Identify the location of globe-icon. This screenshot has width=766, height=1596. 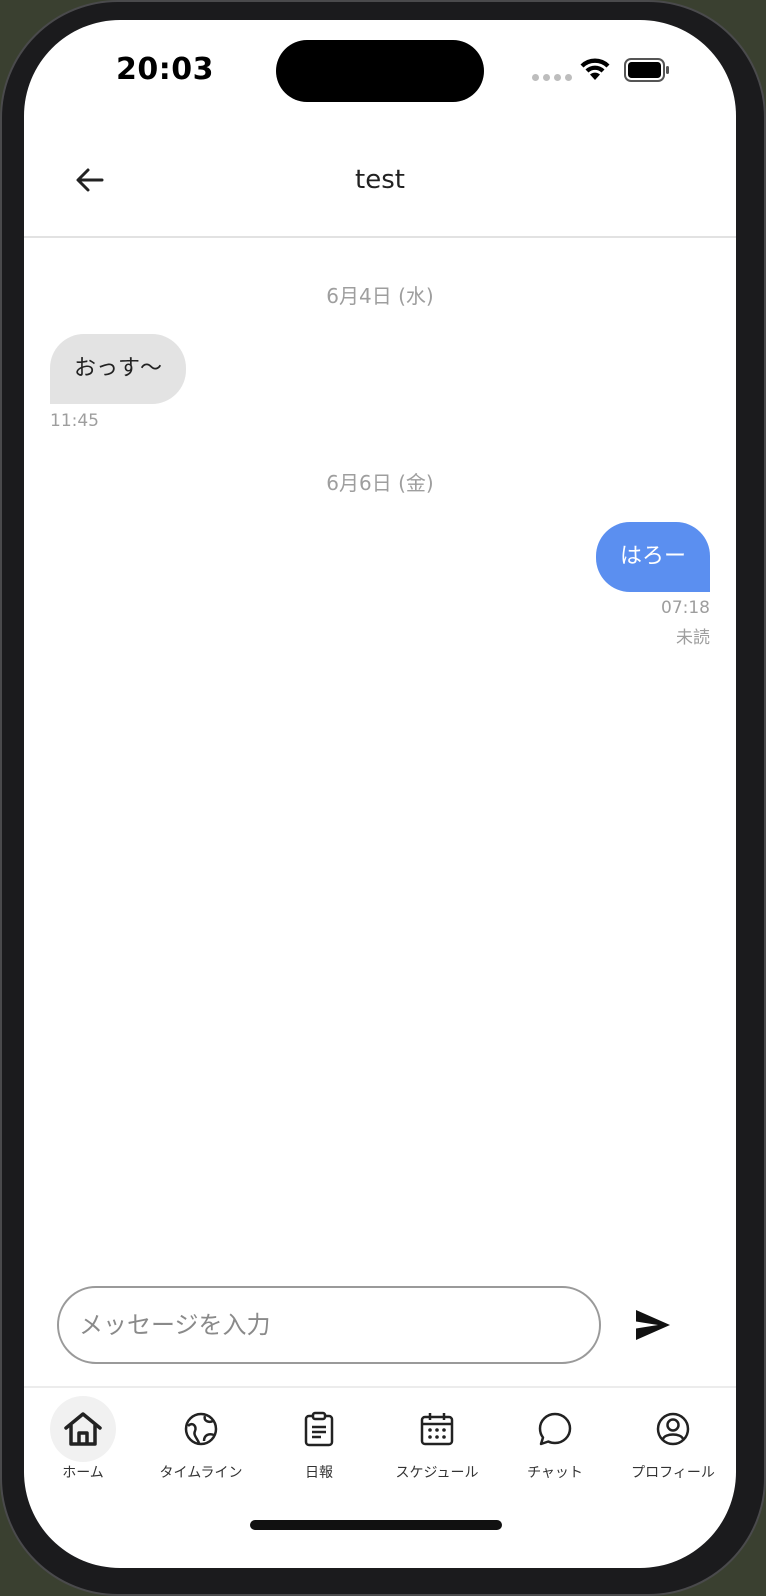
(201, 1429).